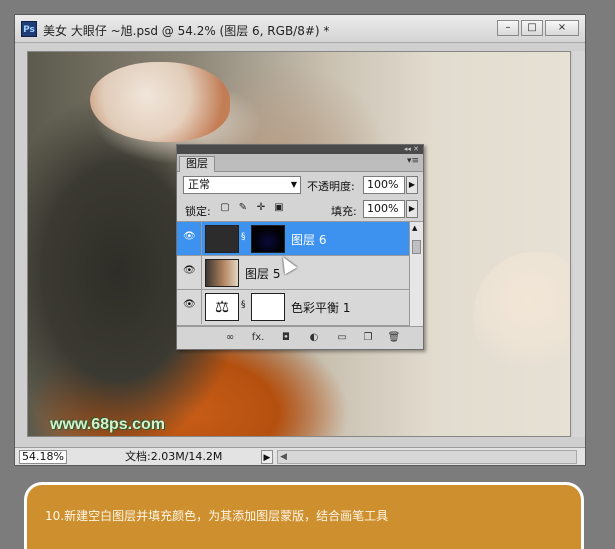 Image resolution: width=615 pixels, height=549 pixels. I want to click on minimize-button: –, so click(508, 28).